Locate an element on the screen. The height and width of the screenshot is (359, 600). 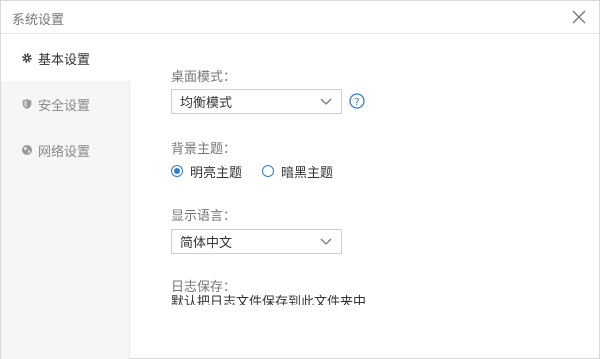
sidebar-item-security-settings: 安全设置 is located at coordinates (65, 104).